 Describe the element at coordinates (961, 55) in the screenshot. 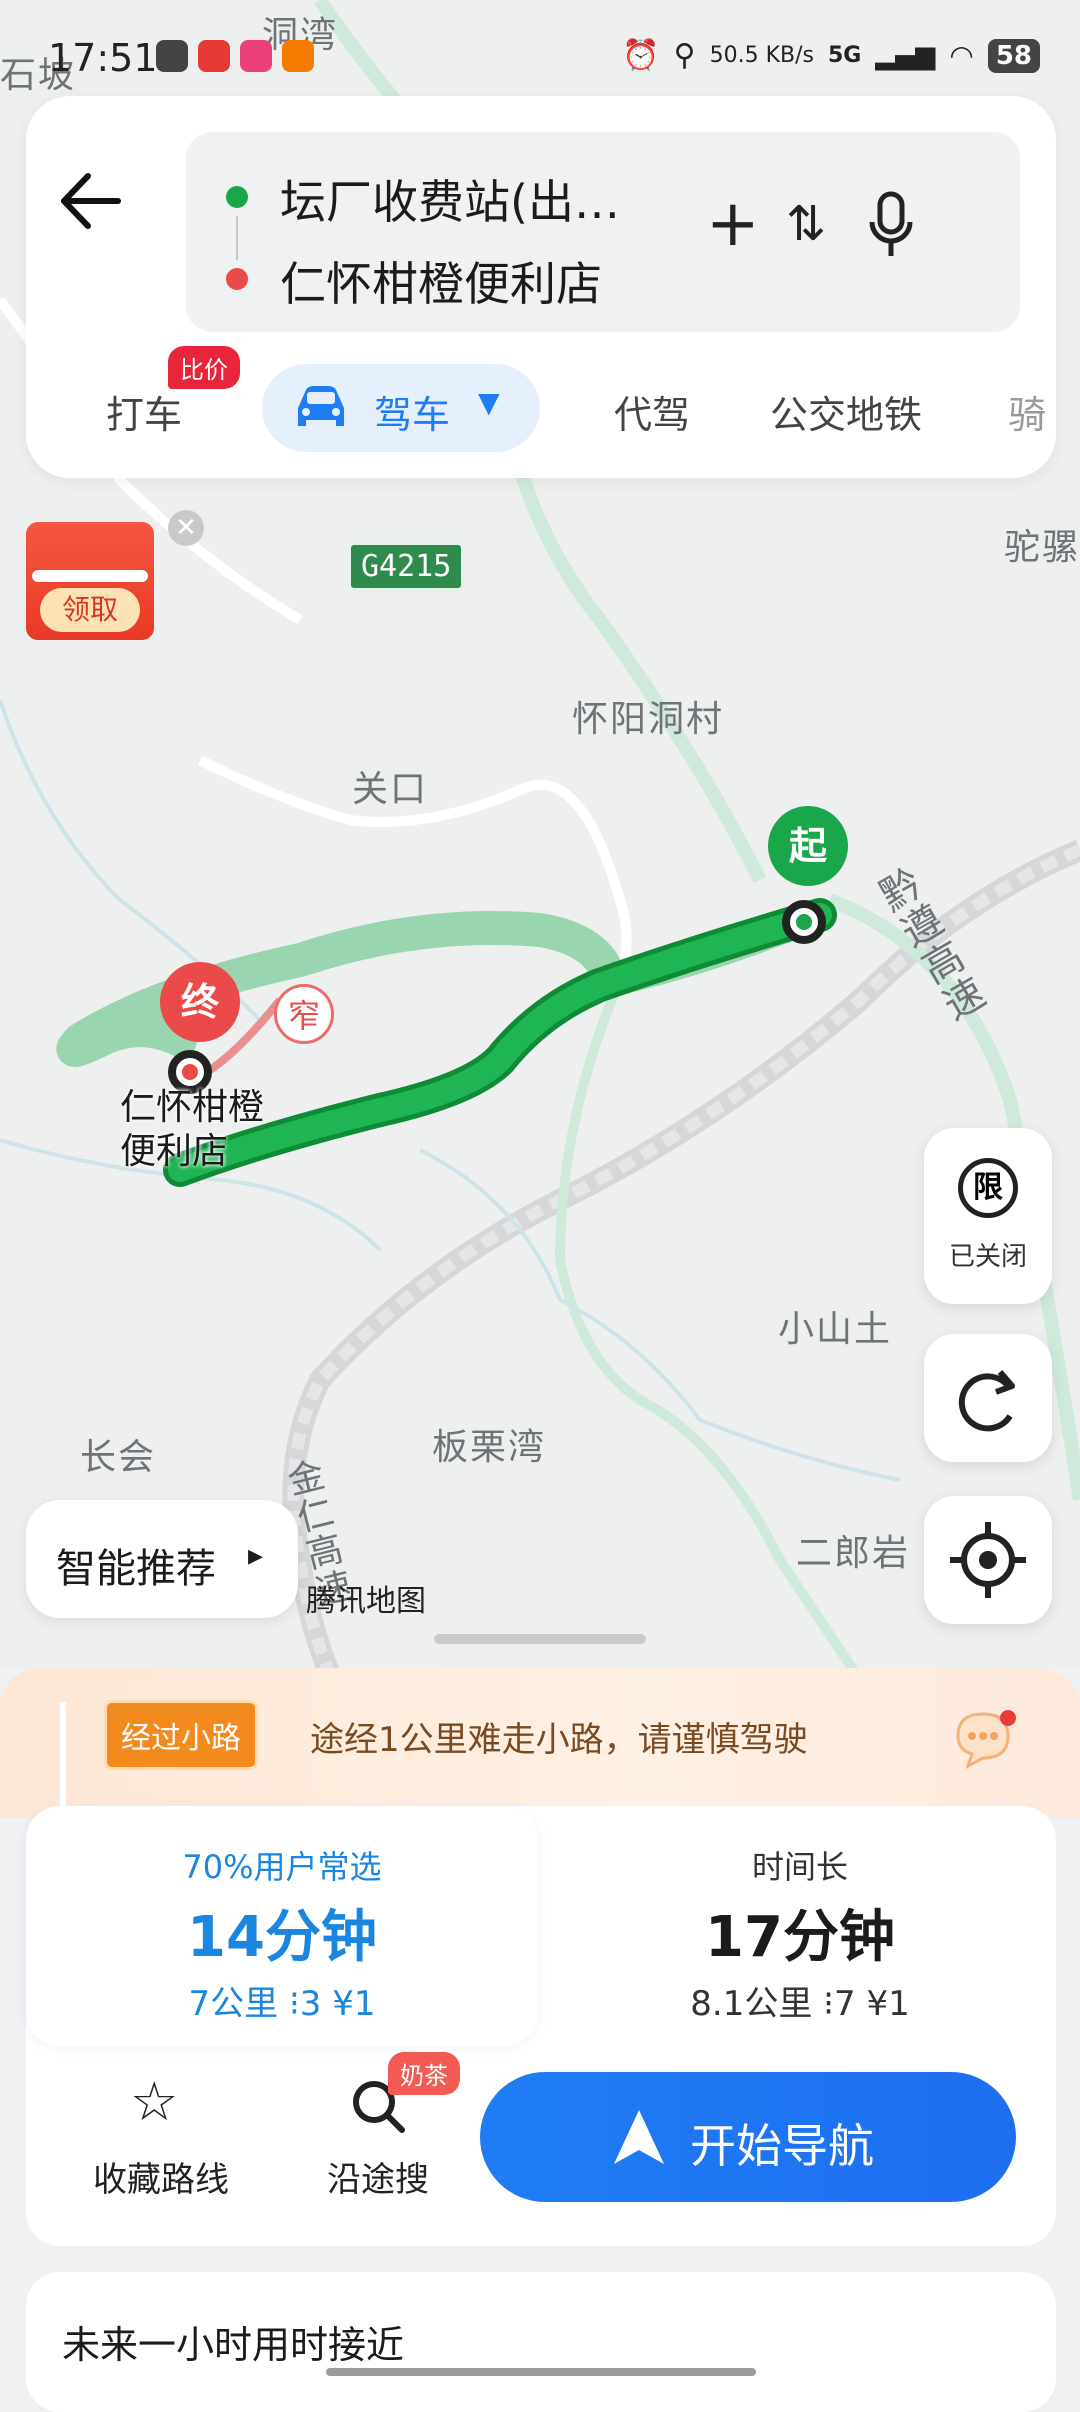

I see `wifi-icon: ◠` at that location.